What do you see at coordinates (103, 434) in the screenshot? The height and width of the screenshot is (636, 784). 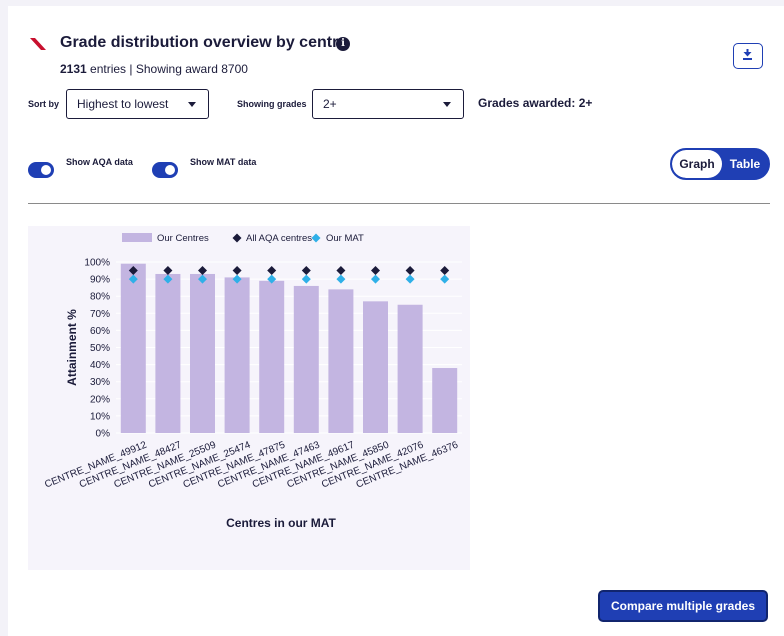 I see `y-tick-label: 0%` at bounding box center [103, 434].